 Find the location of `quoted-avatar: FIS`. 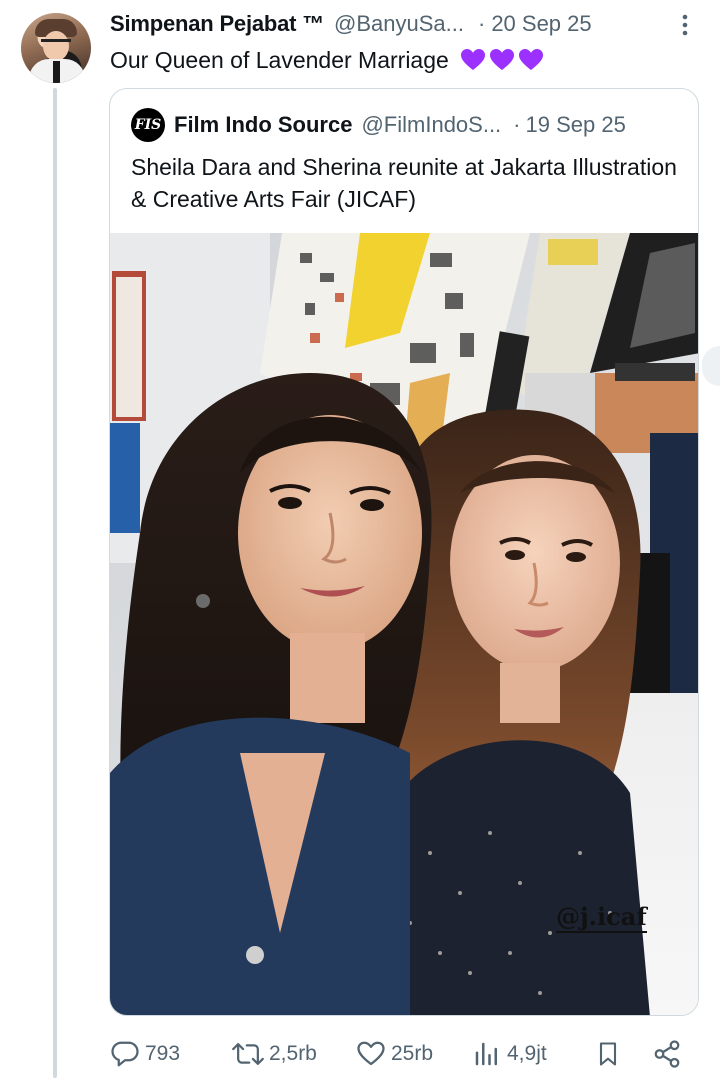

quoted-avatar: FIS is located at coordinates (148, 125).